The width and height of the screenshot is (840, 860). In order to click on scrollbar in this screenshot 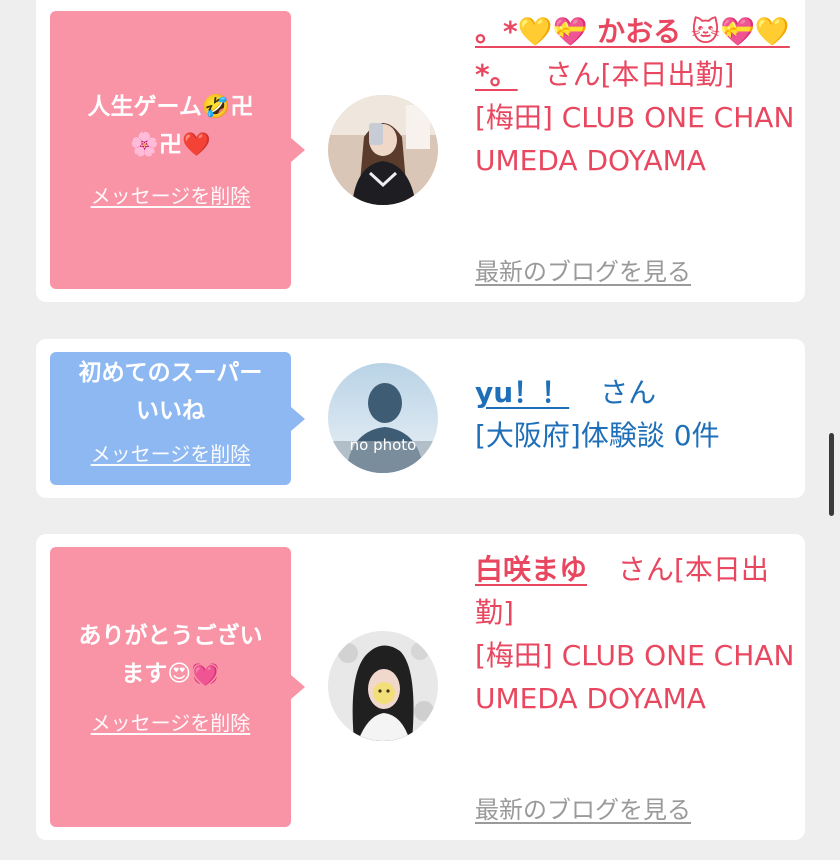, I will do `click(831, 474)`.